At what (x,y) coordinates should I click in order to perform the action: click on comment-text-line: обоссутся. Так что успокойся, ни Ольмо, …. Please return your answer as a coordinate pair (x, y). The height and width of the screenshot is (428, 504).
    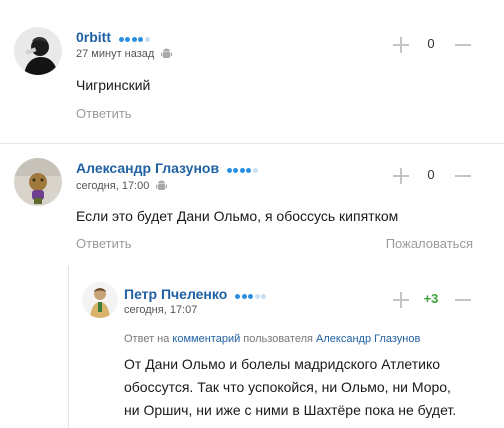
    Looking at the image, I should click on (287, 387).